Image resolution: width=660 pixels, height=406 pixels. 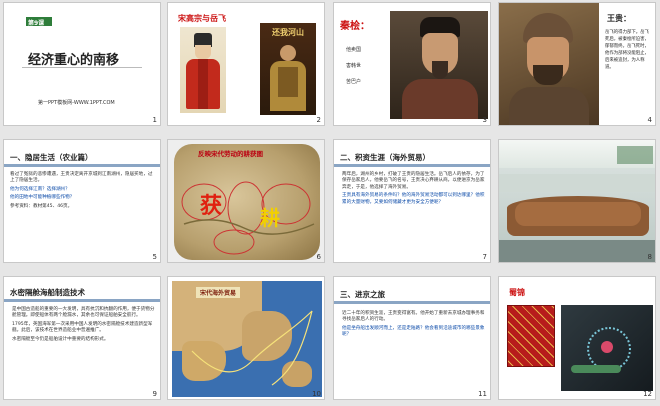 What do you see at coordinates (51, 157) in the screenshot?
I see `slide-title: 一、隐居生活（农业篇）` at bounding box center [51, 157].